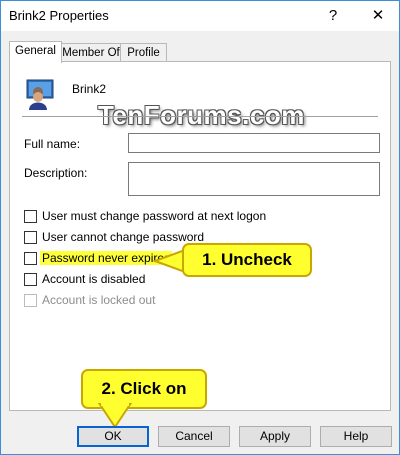 The width and height of the screenshot is (400, 455). Describe the element at coordinates (200, 16) in the screenshot. I see `title-bar: Brink2 Properties ? ✕` at that location.